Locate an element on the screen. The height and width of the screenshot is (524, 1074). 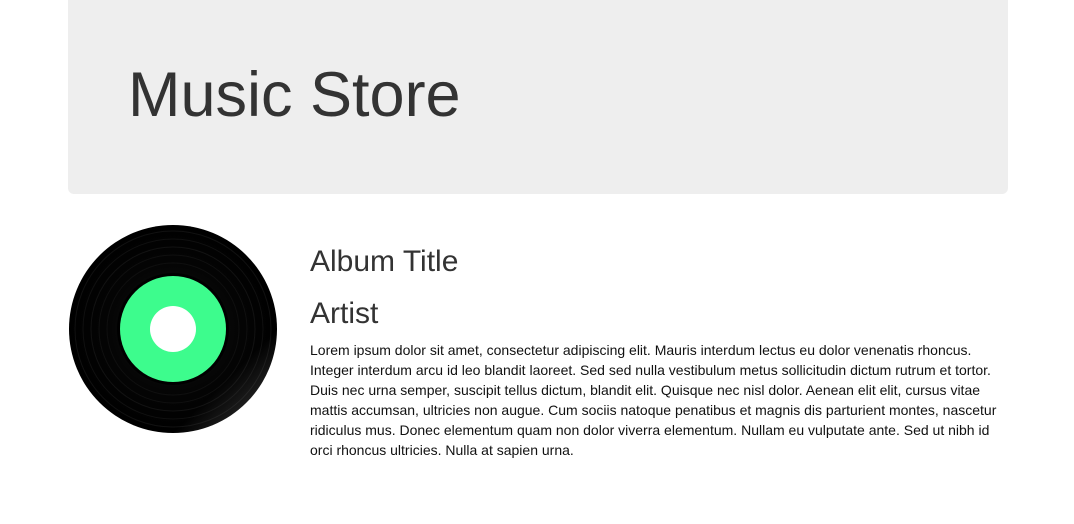
album-title: Album Title is located at coordinates (384, 261).